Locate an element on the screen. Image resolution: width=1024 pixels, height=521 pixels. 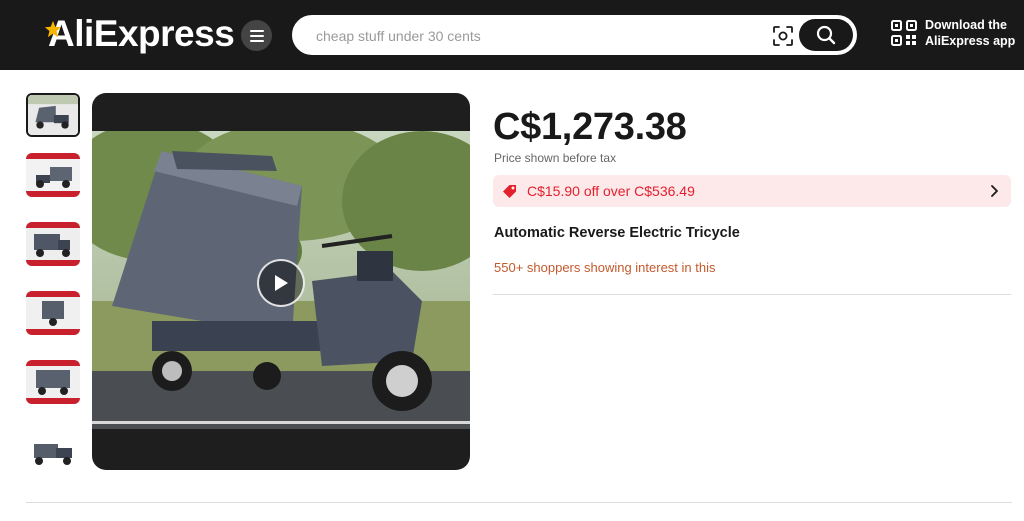
download-app-line2: AliExpress app is located at coordinates (970, 41).